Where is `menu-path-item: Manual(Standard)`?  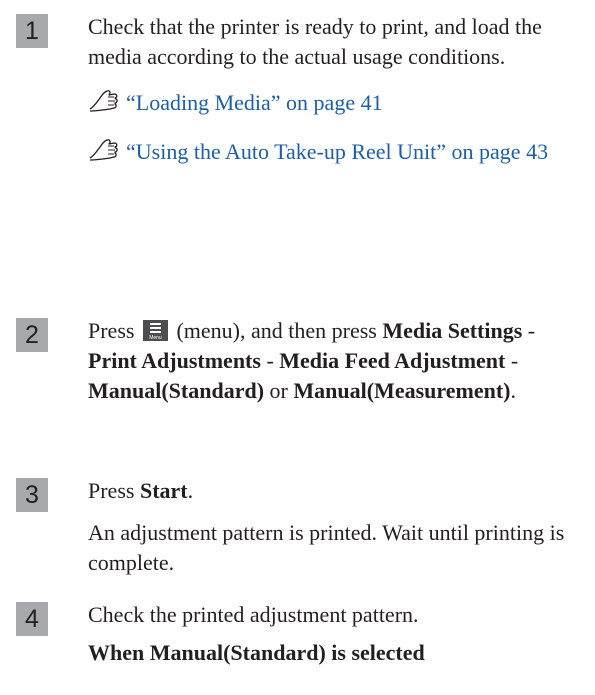 menu-path-item: Manual(Standard) is located at coordinates (176, 390).